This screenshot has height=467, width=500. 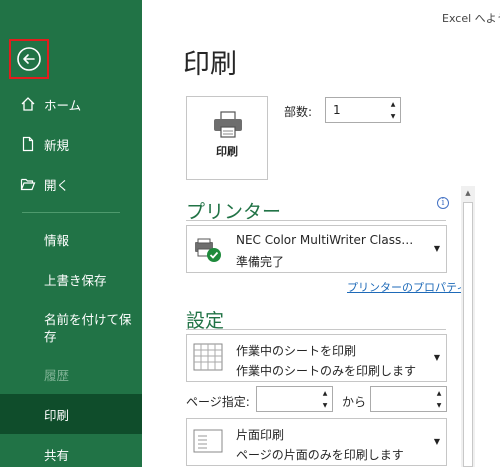 What do you see at coordinates (57, 375) in the screenshot?
I see `sidebar-item-label: 履歴` at bounding box center [57, 375].